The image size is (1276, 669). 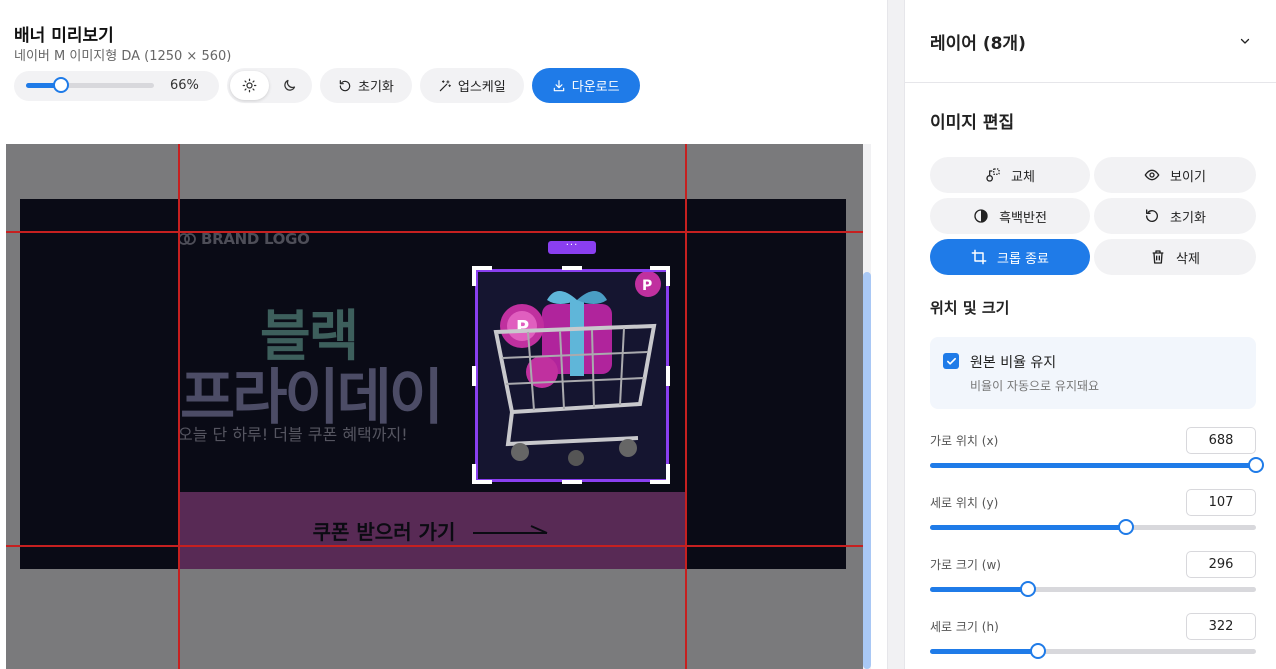 I want to click on keep-ratio-help: 비율이 자동으로 유지돼요, so click(x=1035, y=386).